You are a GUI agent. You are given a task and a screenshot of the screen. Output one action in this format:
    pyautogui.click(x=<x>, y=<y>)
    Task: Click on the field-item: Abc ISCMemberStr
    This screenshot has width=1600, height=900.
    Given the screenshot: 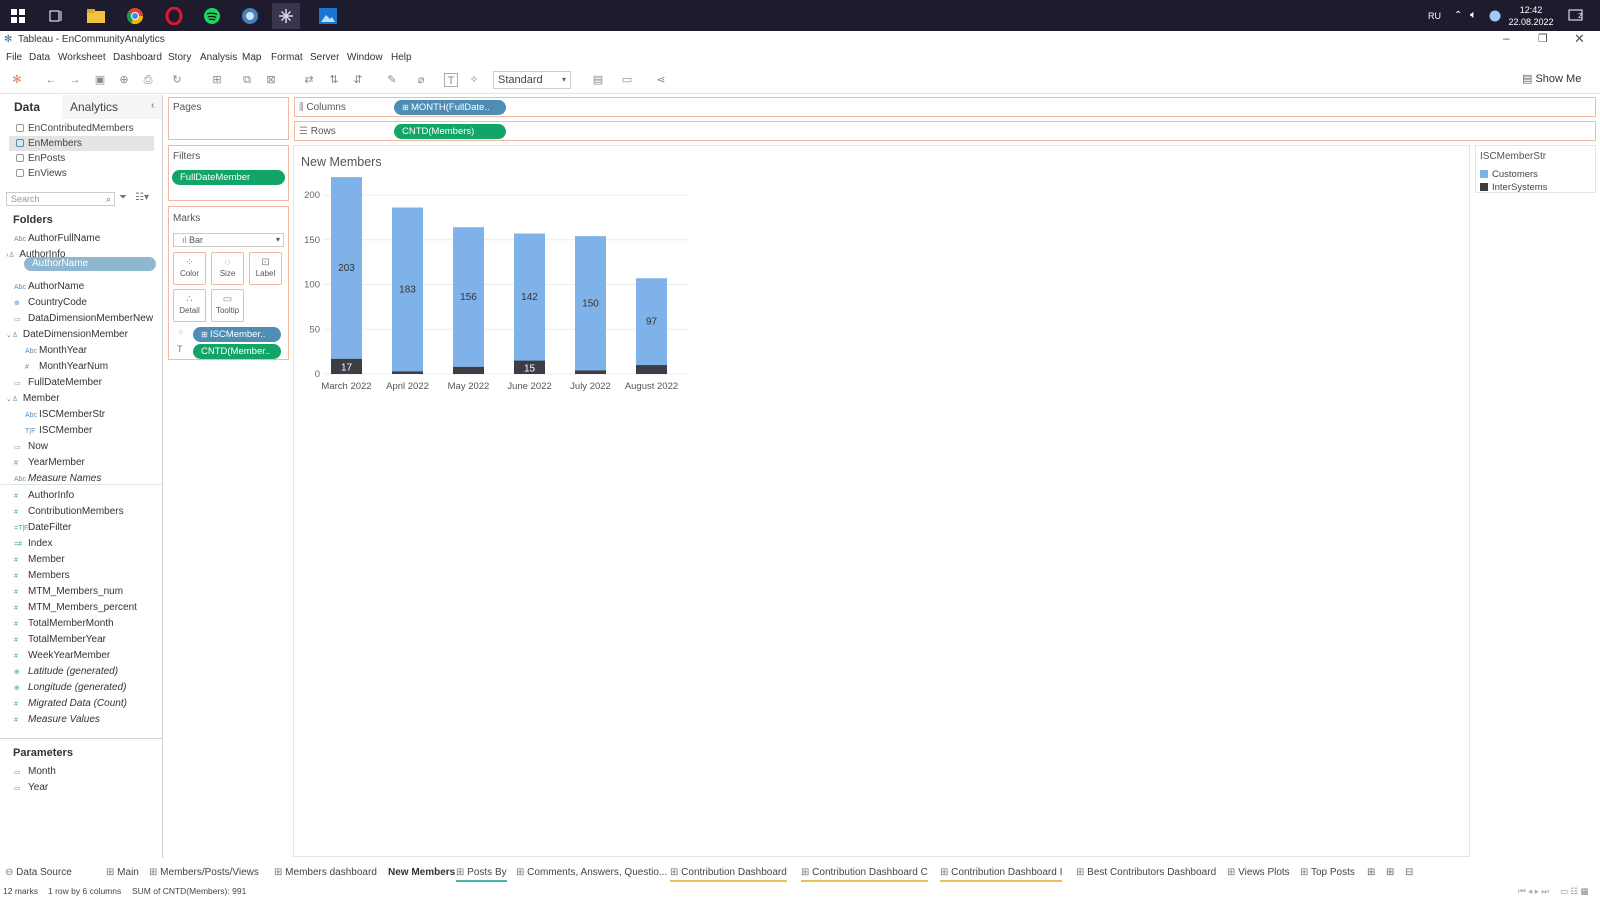 What is the action you would take?
    pyautogui.click(x=65, y=415)
    